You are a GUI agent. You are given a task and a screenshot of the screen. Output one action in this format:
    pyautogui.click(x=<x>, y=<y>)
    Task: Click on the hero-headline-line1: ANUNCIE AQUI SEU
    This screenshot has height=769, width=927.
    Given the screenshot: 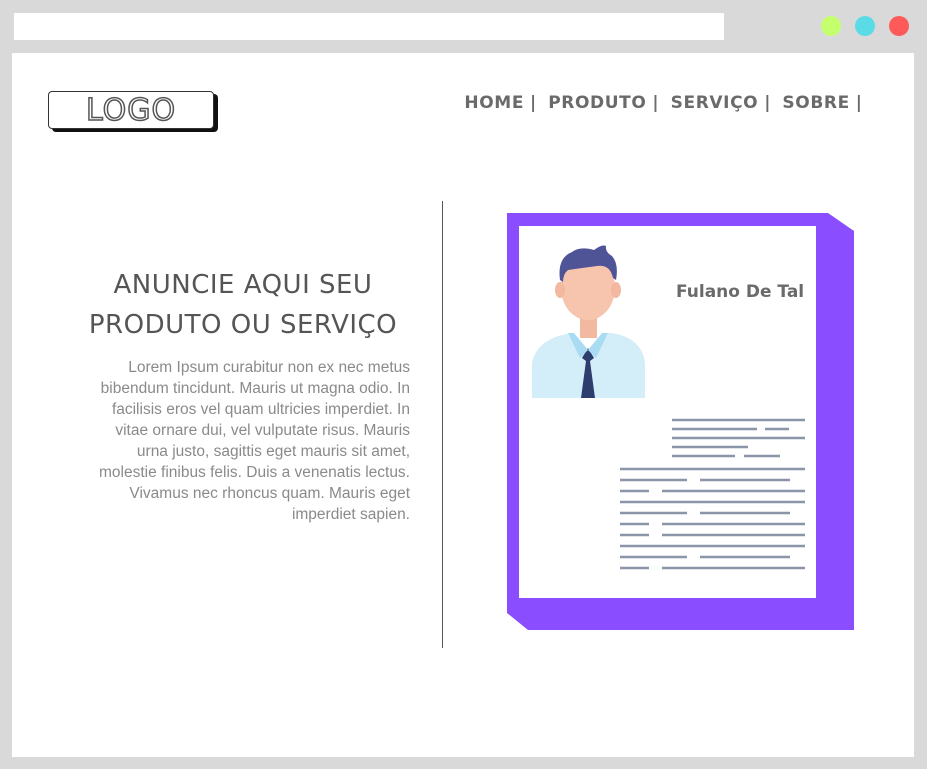 What is the action you would take?
    pyautogui.click(x=243, y=285)
    